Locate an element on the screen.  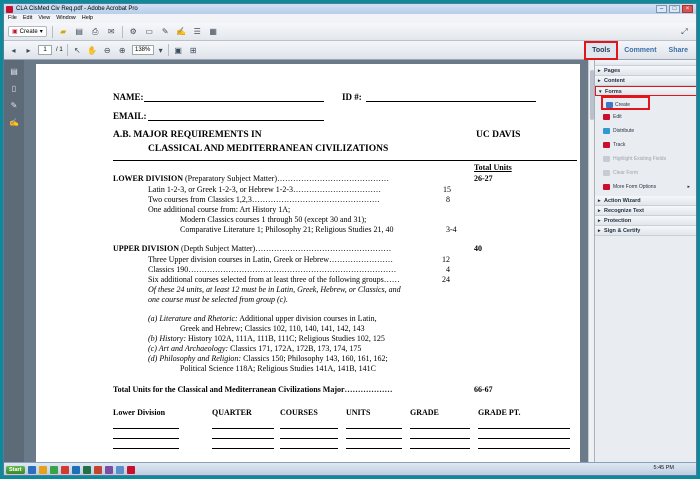
form-item-edit: Edit is located at coordinates (645, 117).